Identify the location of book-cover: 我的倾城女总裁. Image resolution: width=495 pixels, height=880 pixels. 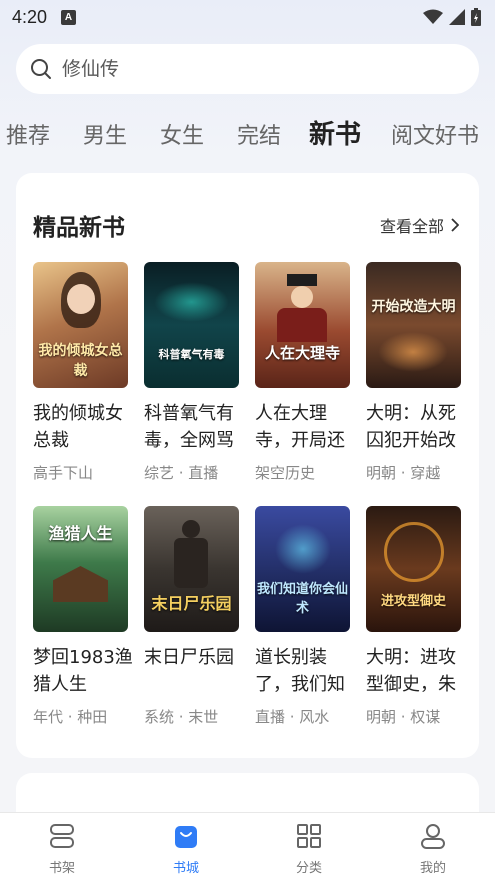
(80, 325).